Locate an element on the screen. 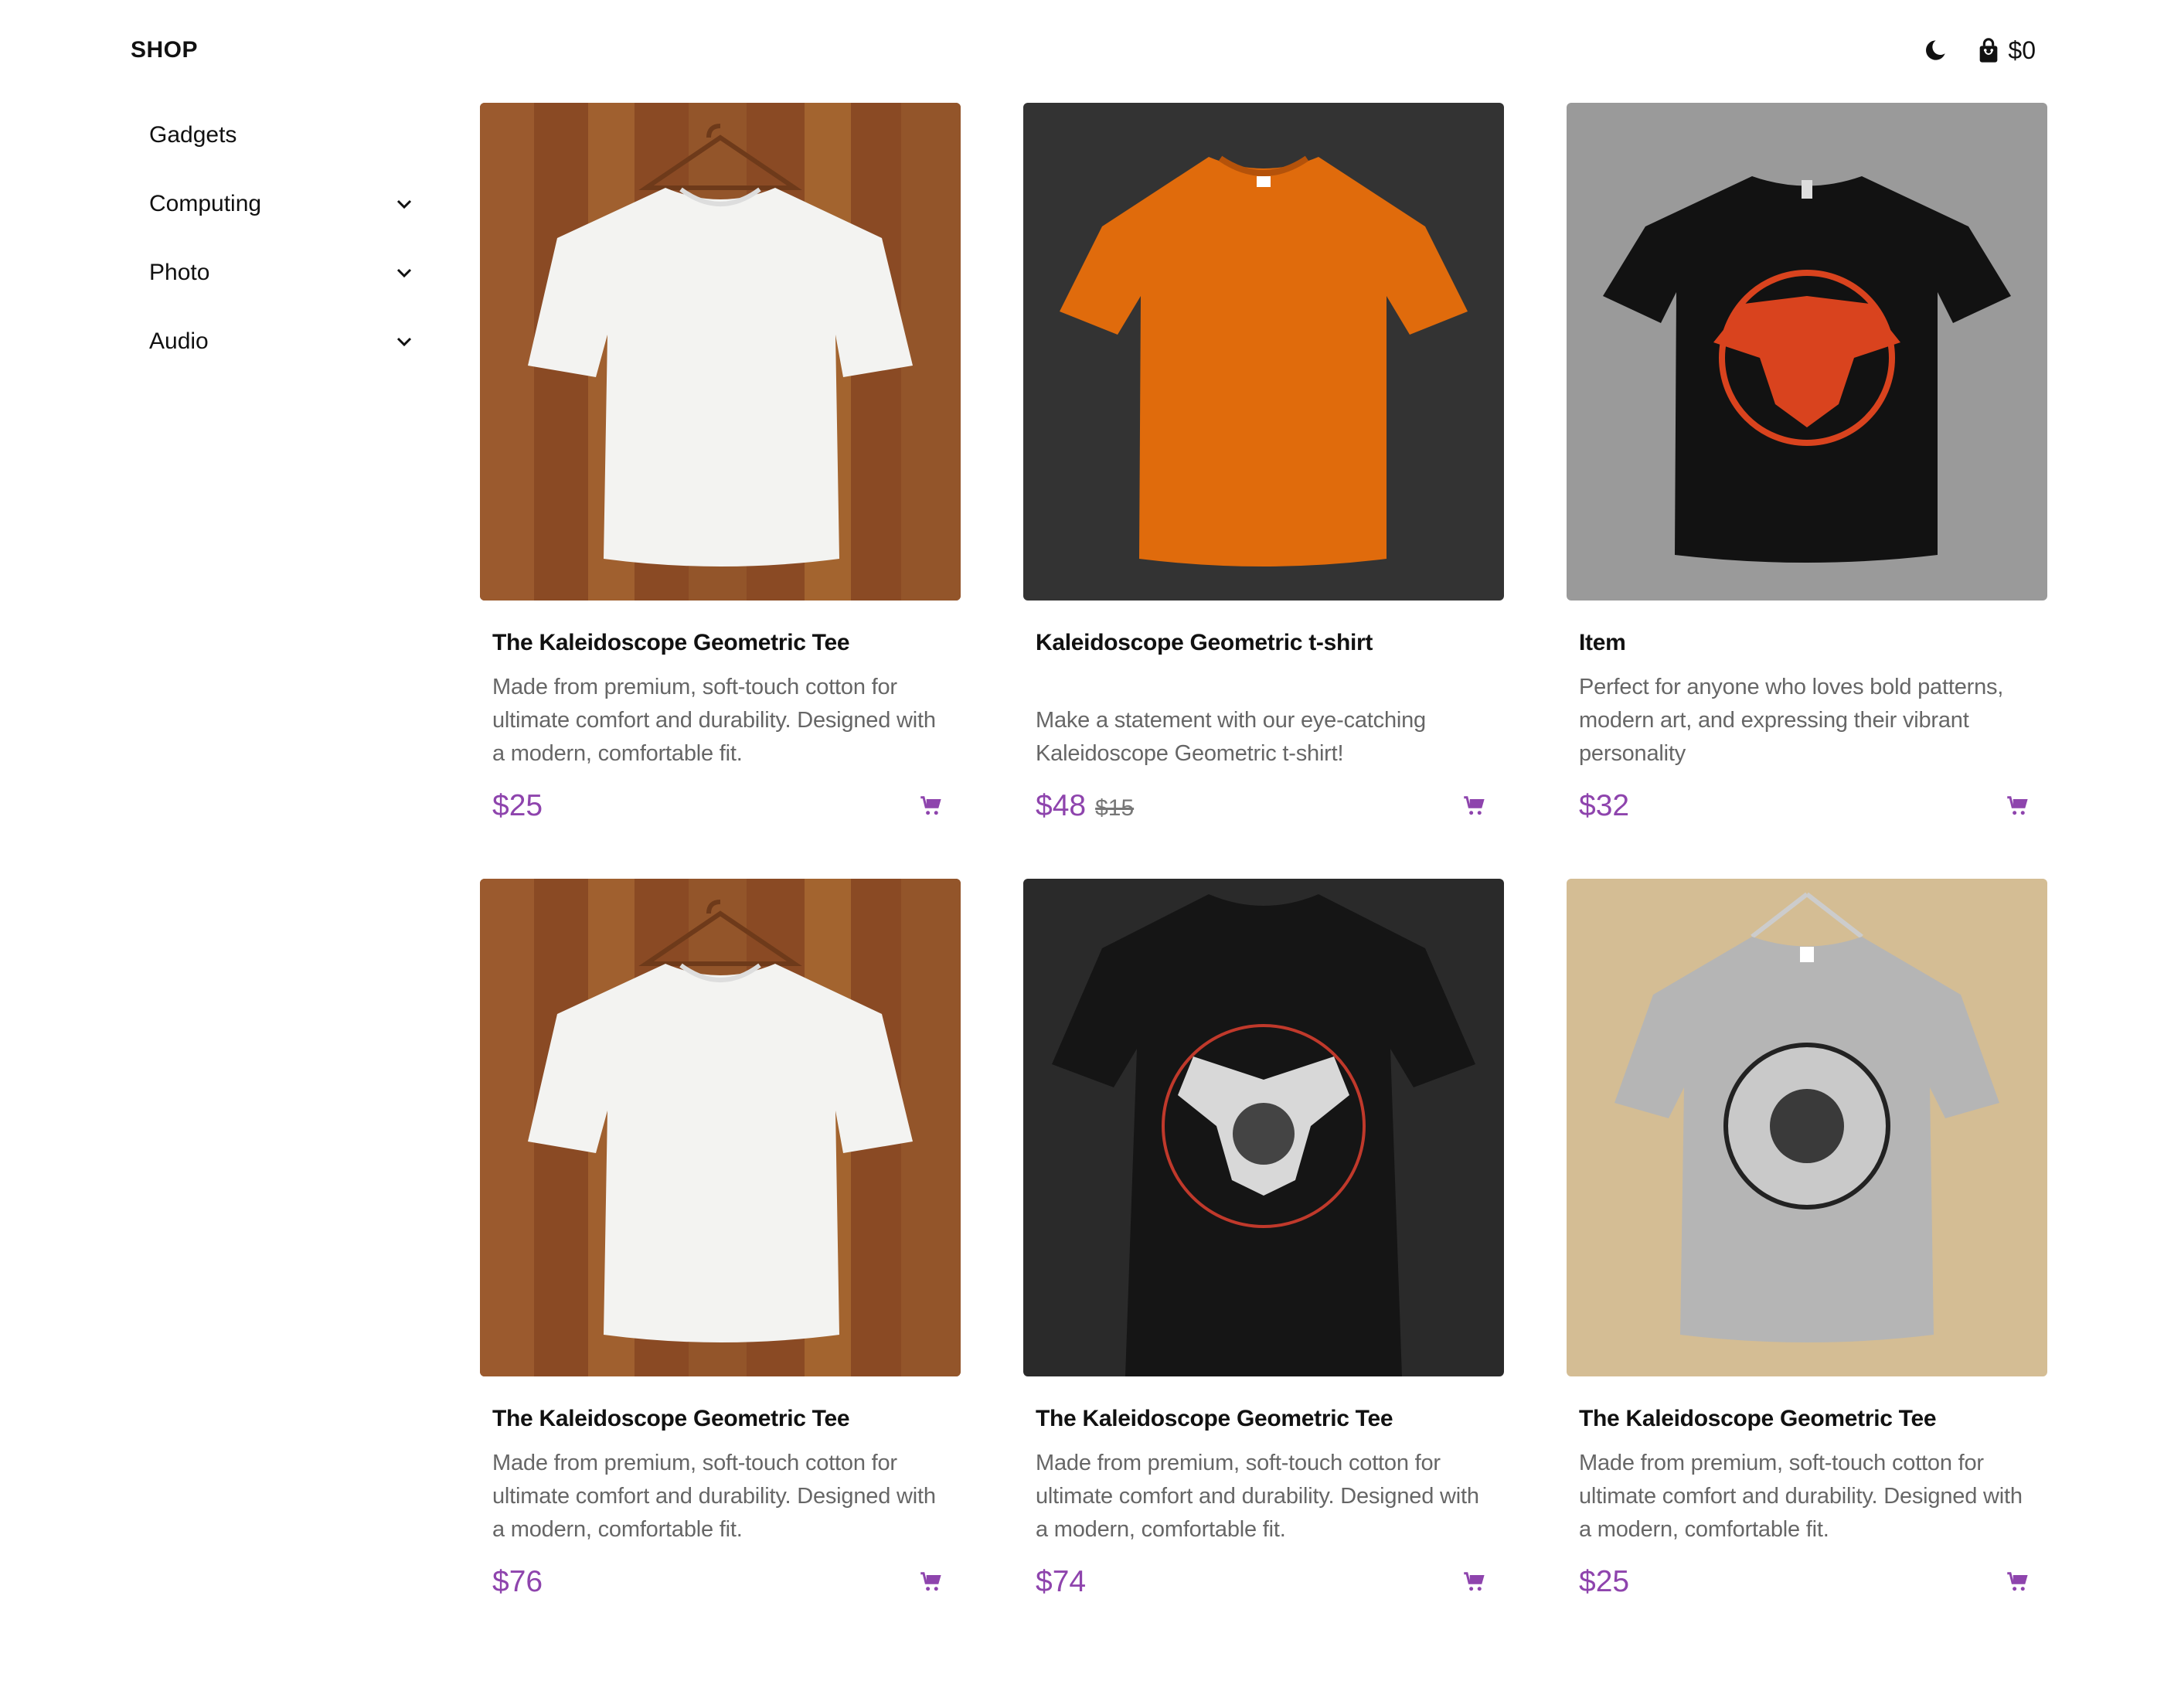 The width and height of the screenshot is (2164, 1708). price-wrap: $74 is located at coordinates (1061, 1582).